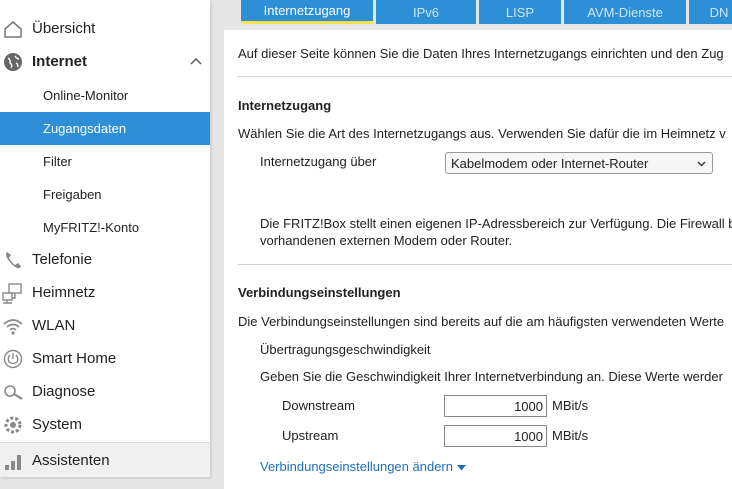  I want to click on tab-ipv6: IPv6, so click(426, 12).